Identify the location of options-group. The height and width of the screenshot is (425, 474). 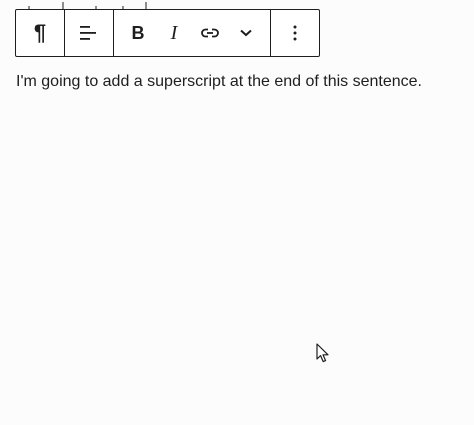
(295, 33).